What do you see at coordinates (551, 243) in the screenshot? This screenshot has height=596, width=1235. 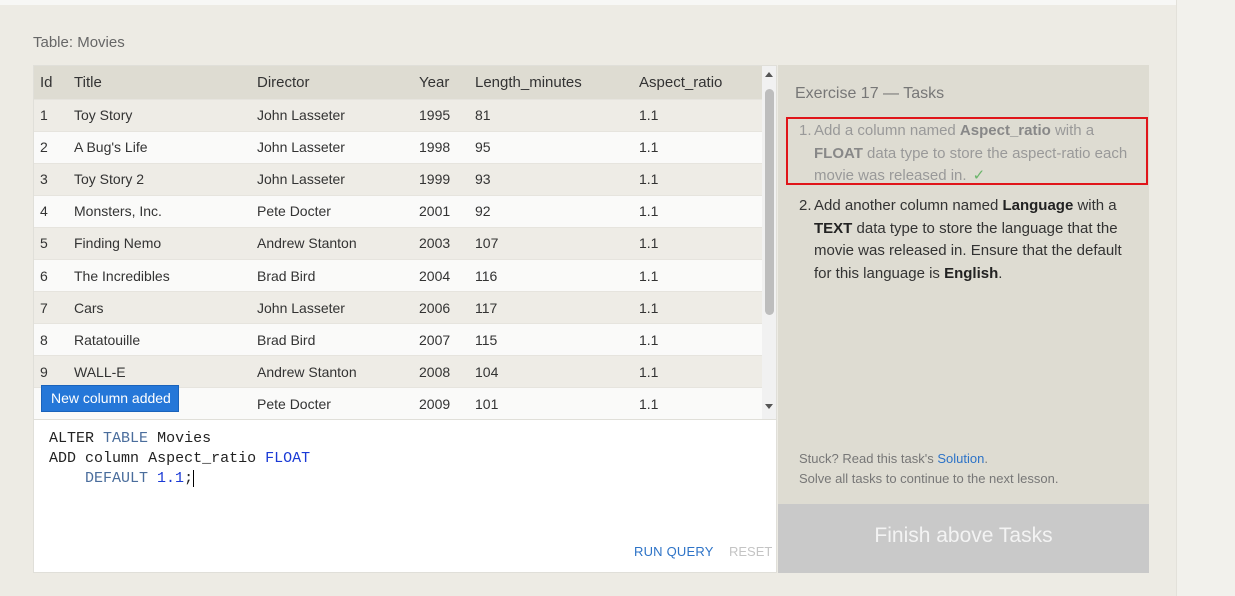 I see `cell-length: 107` at bounding box center [551, 243].